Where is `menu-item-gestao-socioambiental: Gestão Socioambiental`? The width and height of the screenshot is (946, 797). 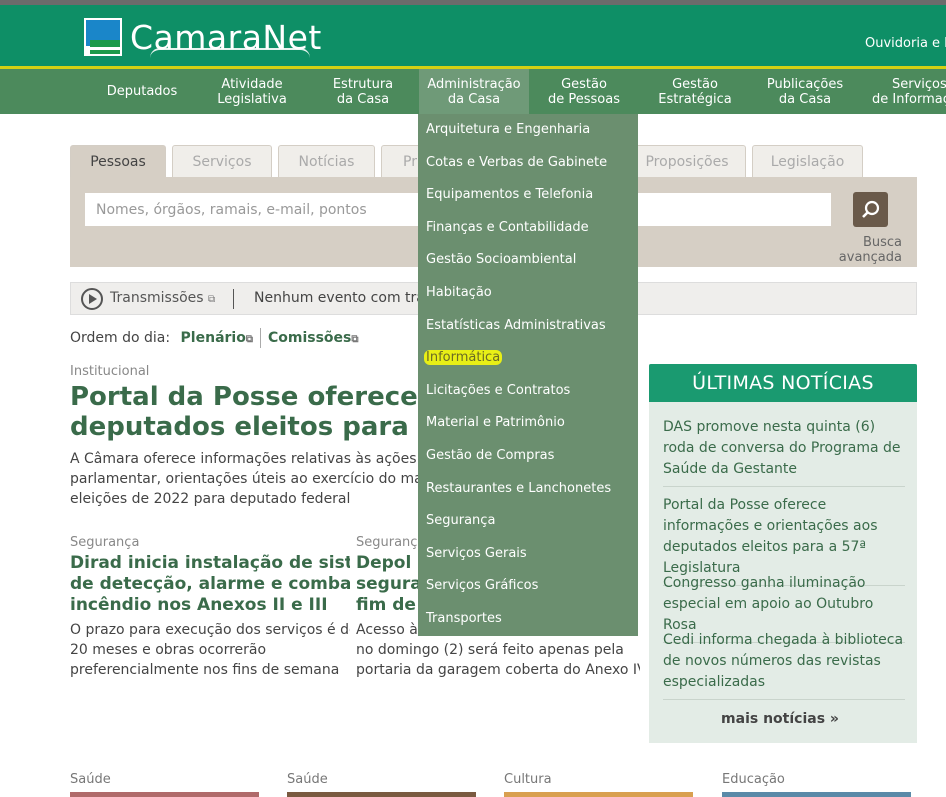
menu-item-gestao-socioambiental: Gestão Socioambiental is located at coordinates (501, 259).